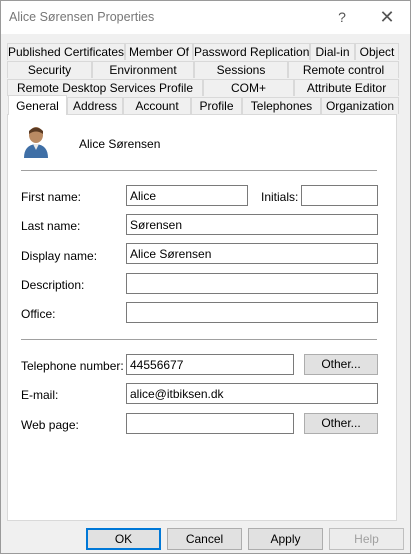  What do you see at coordinates (143, 69) in the screenshot?
I see `tab-environment: Environment` at bounding box center [143, 69].